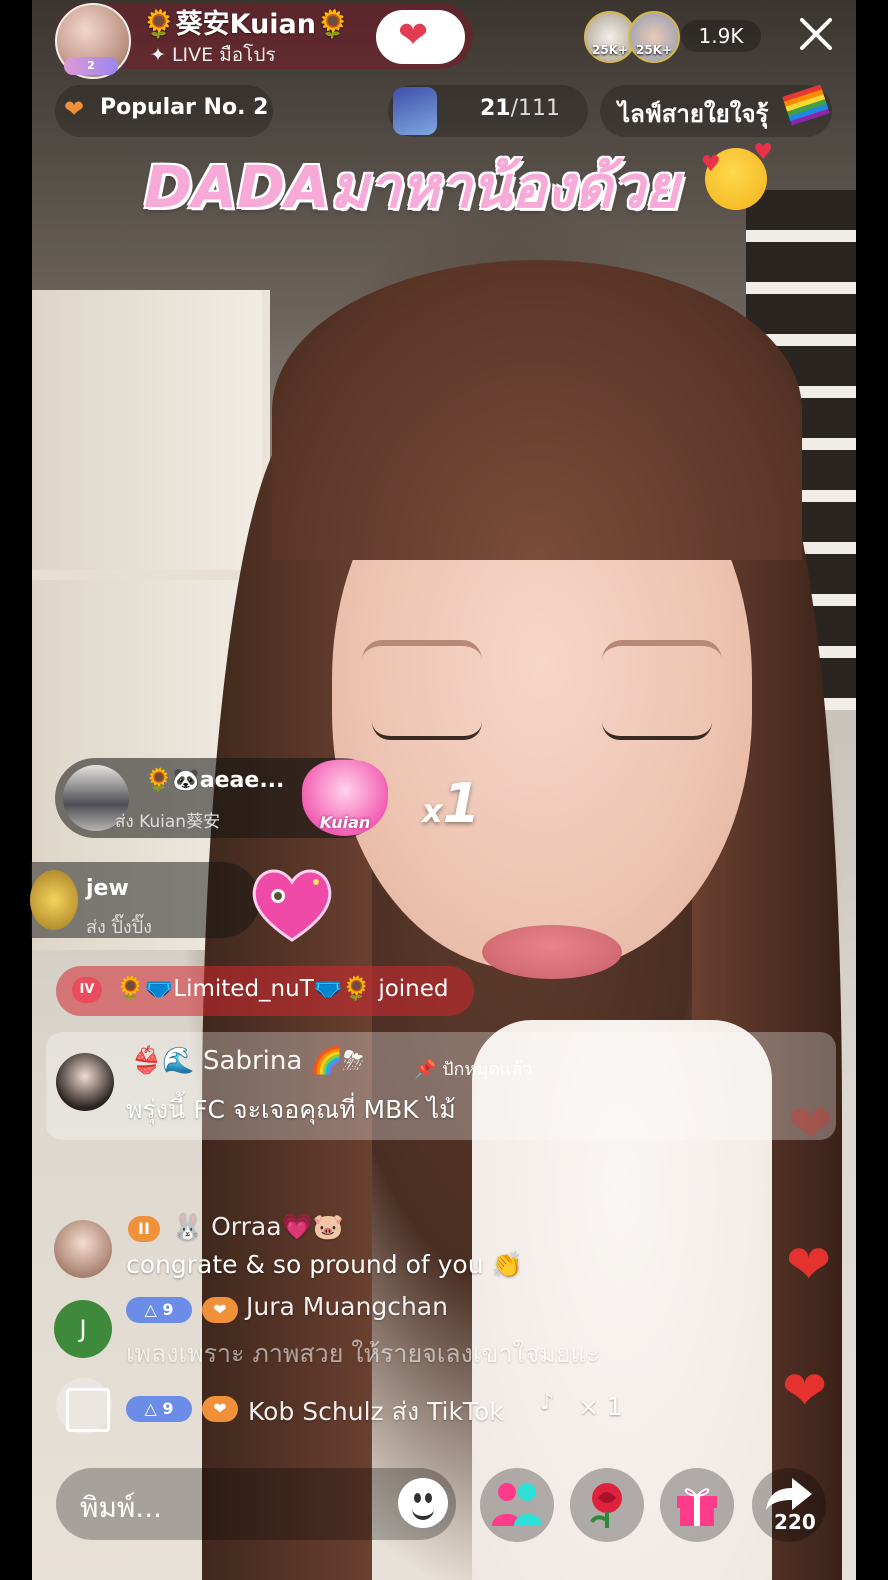 The width and height of the screenshot is (888, 1580). Describe the element at coordinates (74, 109) in the screenshot. I see `broken-heart-icon: ❤` at that location.